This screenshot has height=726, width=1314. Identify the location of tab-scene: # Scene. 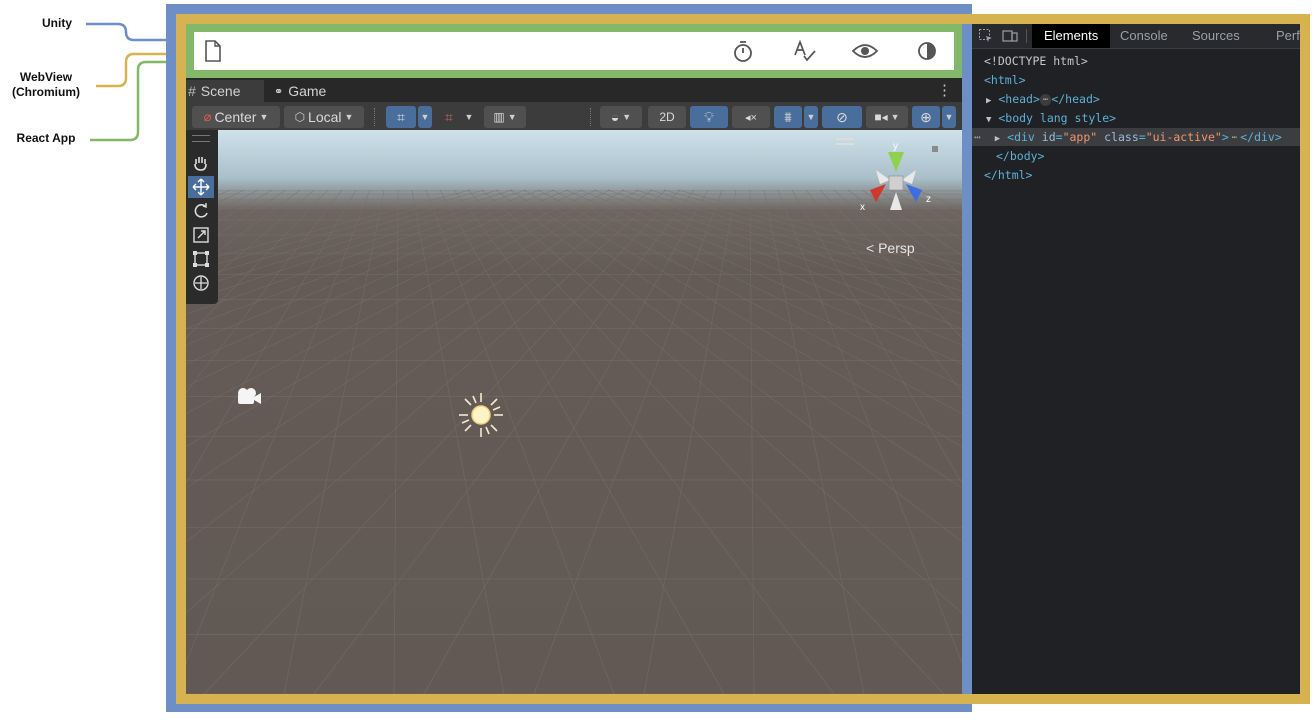
(225, 91).